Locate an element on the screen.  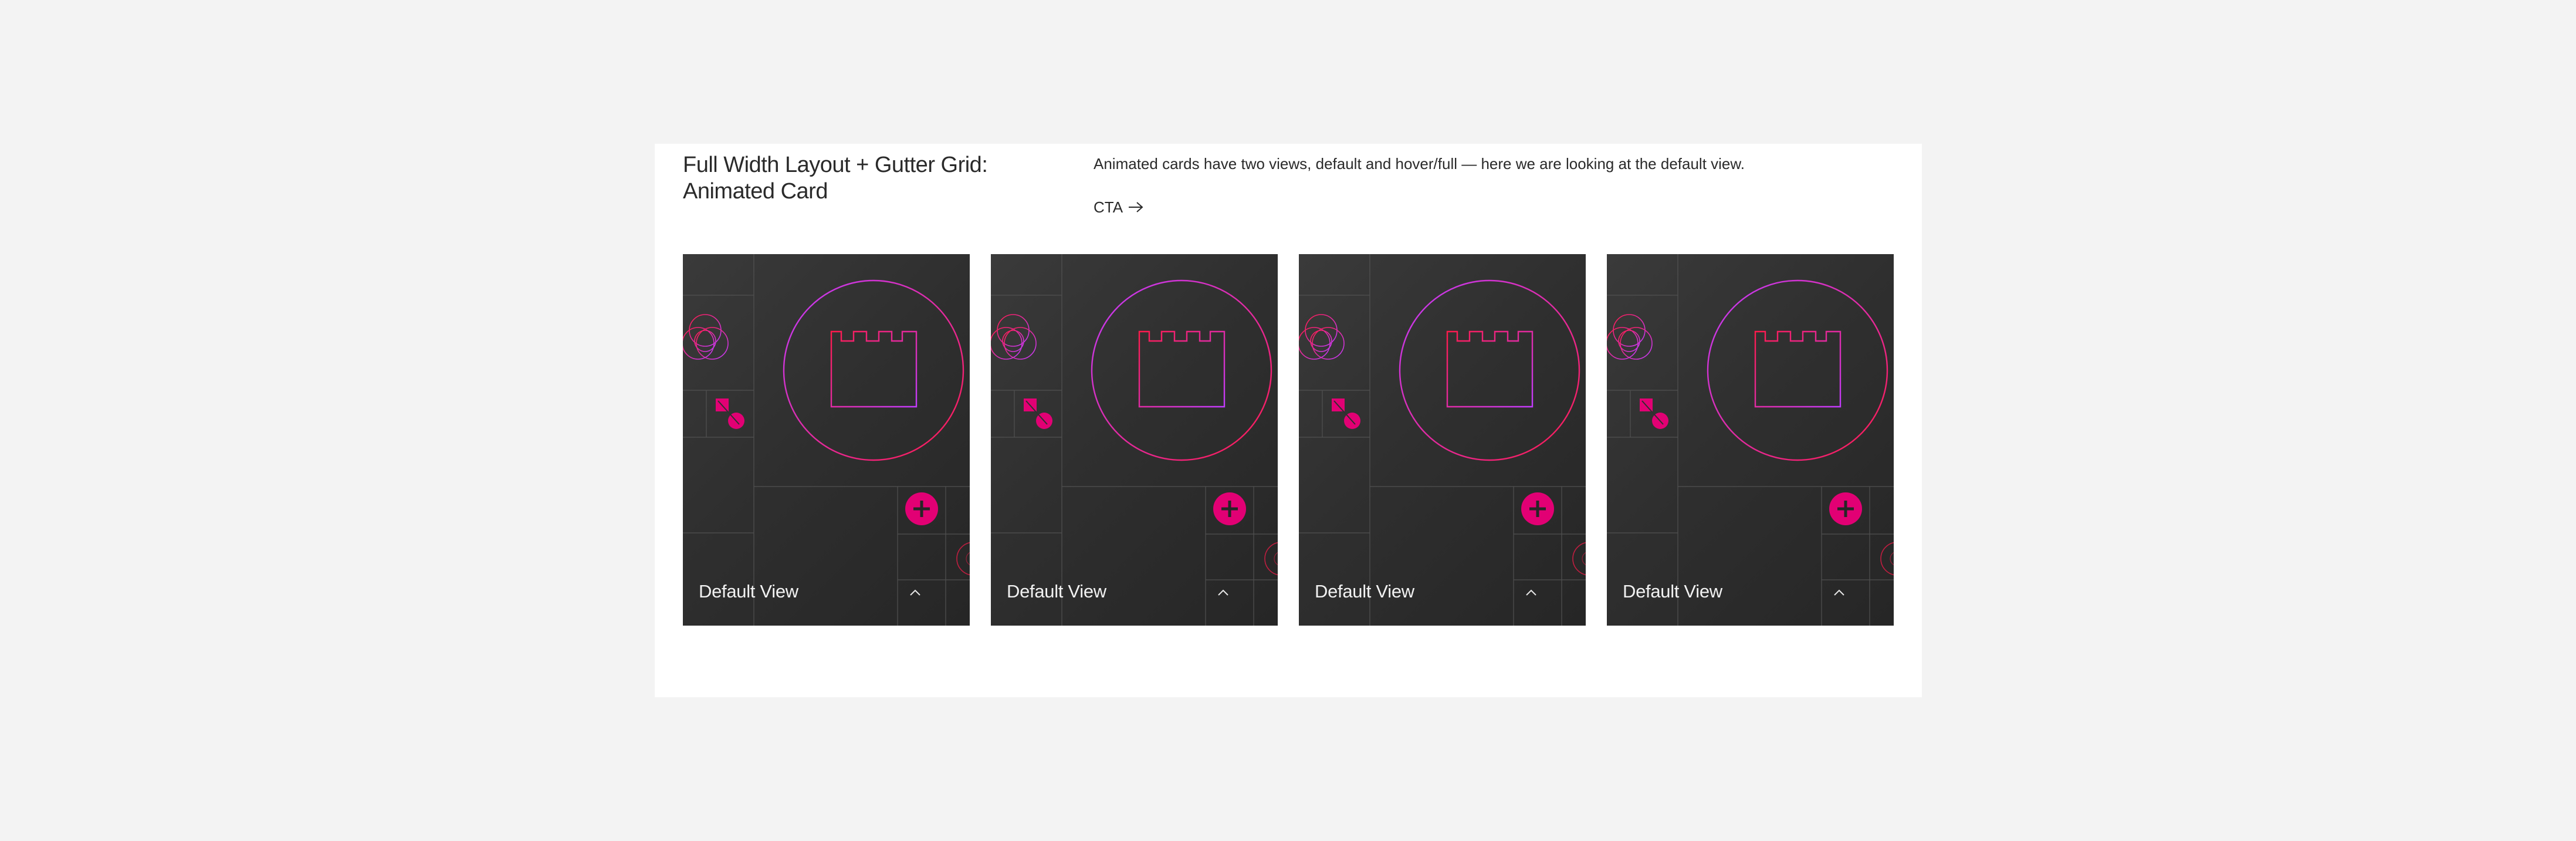
cta-link: CTA is located at coordinates (1119, 207).